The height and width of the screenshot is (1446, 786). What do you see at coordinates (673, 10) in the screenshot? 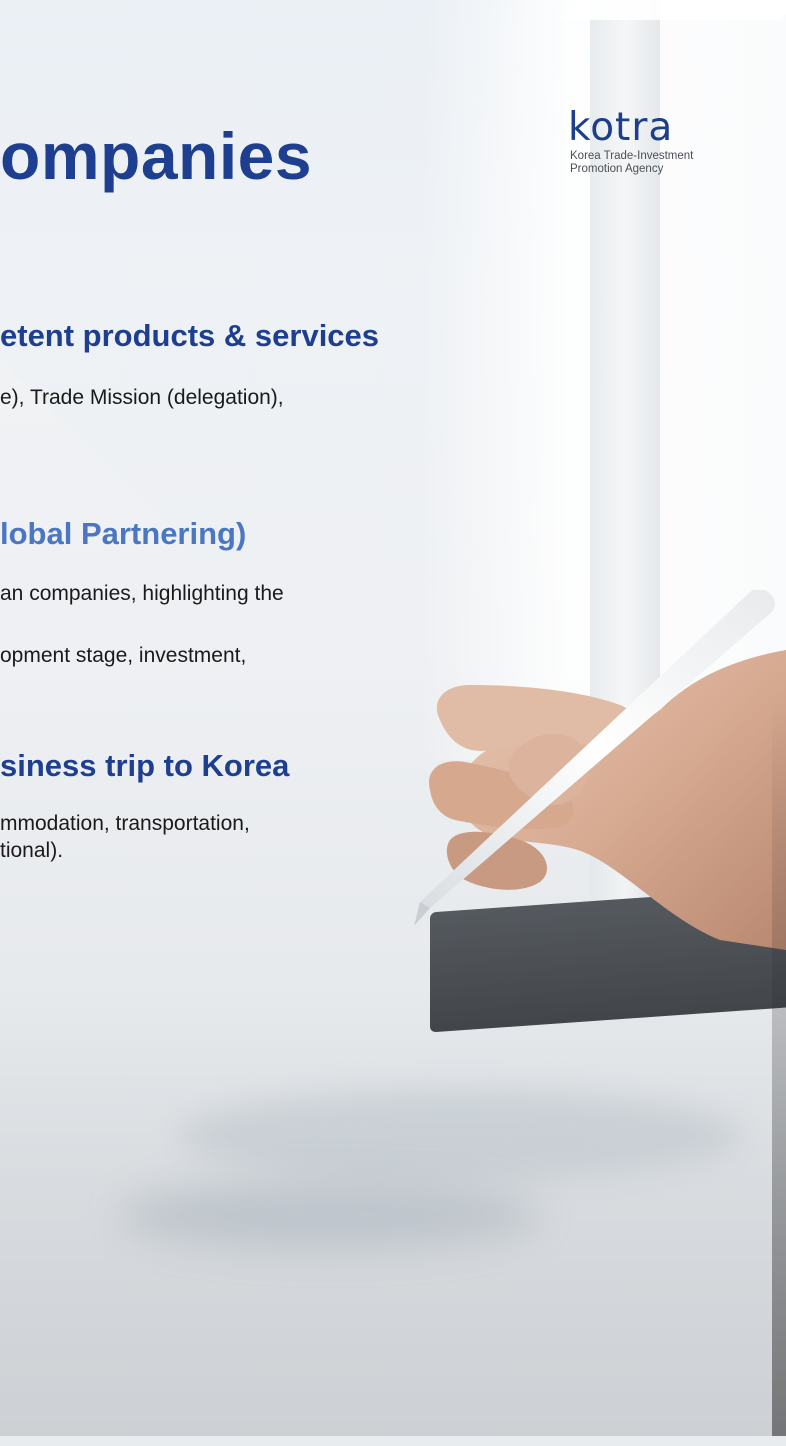
I see `background-top-strip` at bounding box center [673, 10].